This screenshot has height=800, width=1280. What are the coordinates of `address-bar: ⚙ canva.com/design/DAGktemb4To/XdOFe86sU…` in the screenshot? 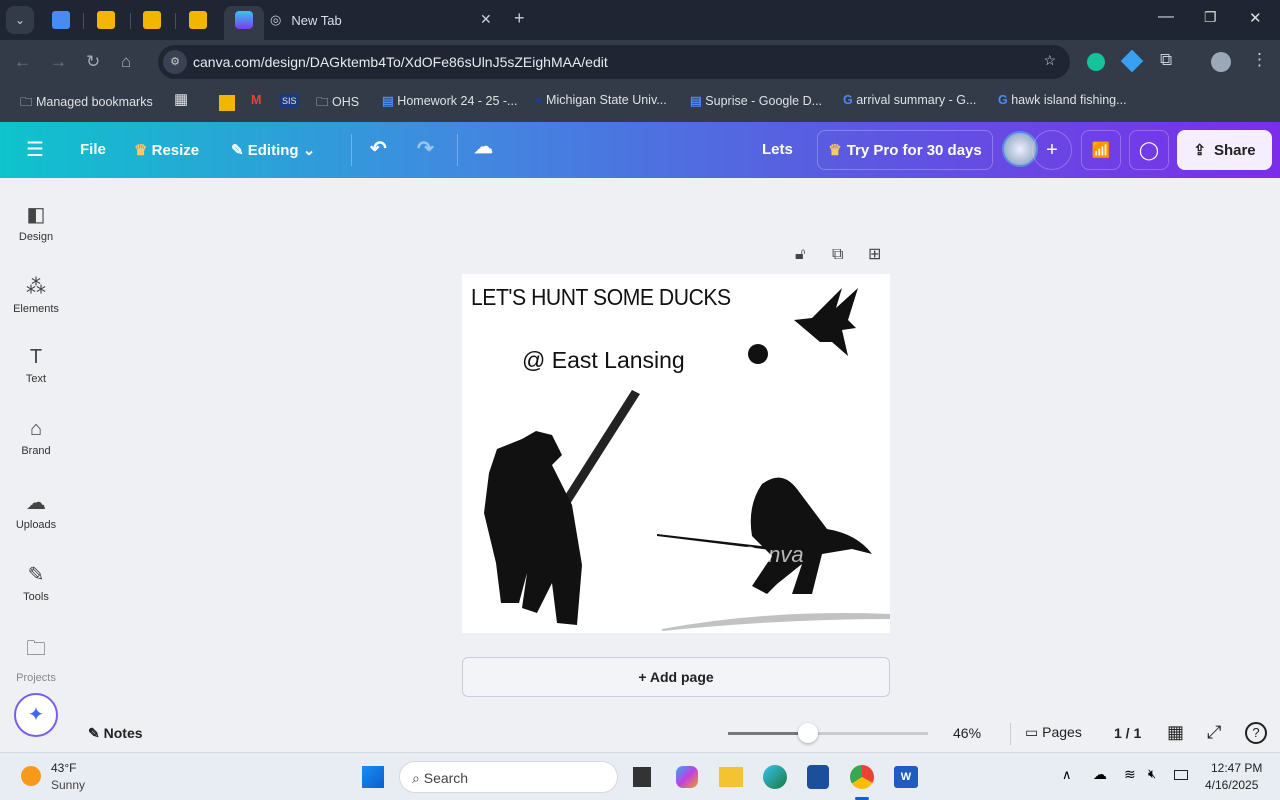 It's located at (614, 62).